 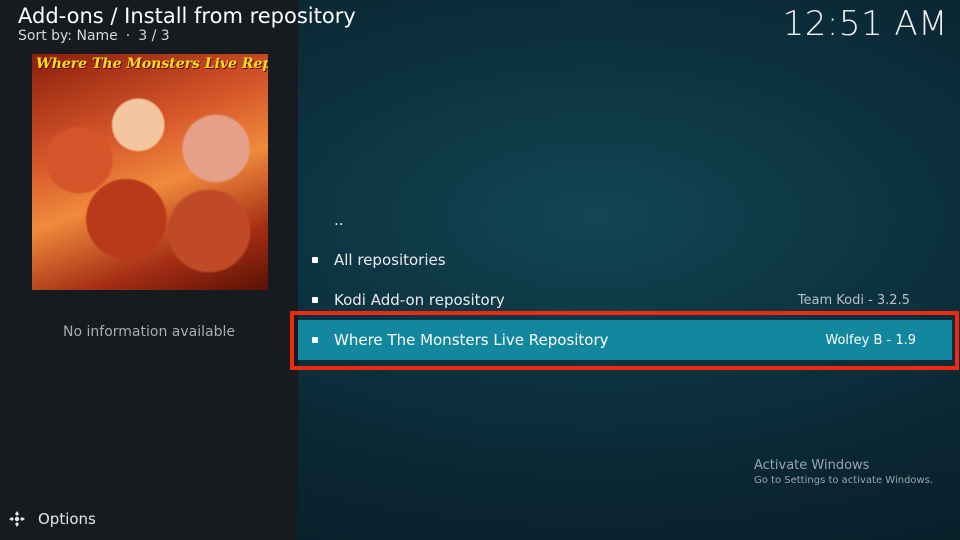 What do you see at coordinates (154, 36) in the screenshot?
I see `item-position: 3 / 3` at bounding box center [154, 36].